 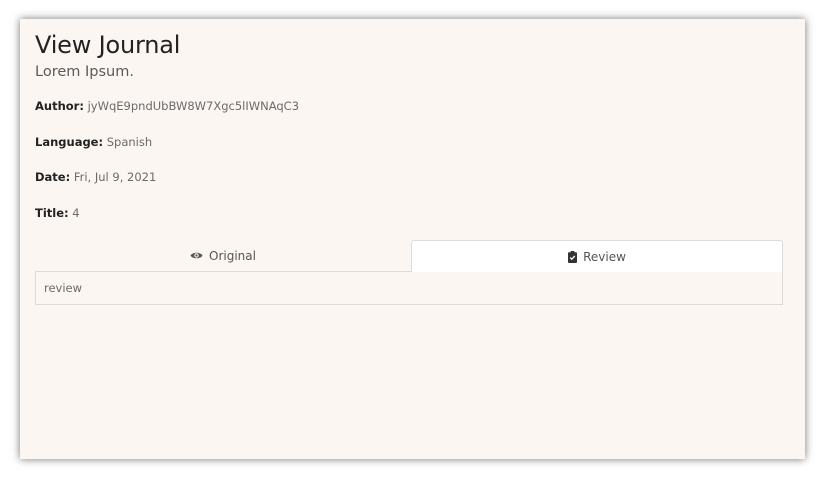 I want to click on author-label: Author:, so click(x=59, y=106).